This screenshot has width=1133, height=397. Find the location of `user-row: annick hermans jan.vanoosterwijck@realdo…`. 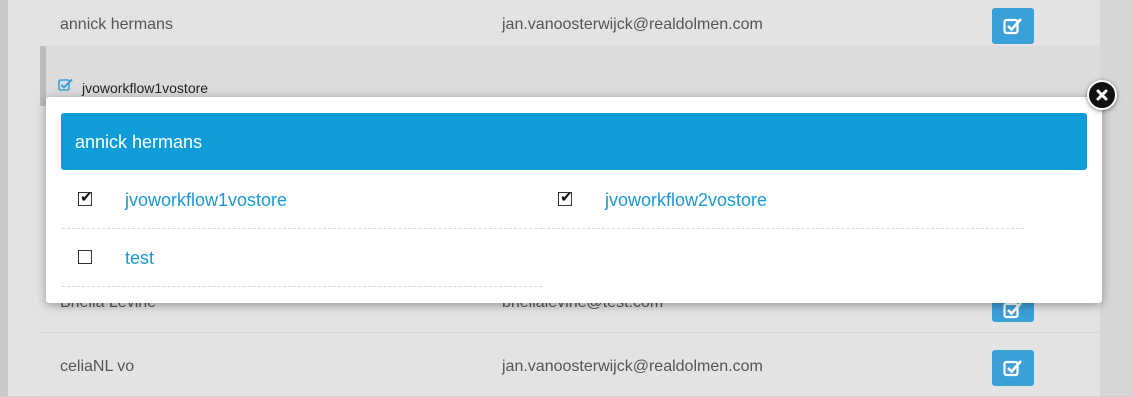

user-row: annick hermans jan.vanoosterwijck@realdo… is located at coordinates (570, 24).